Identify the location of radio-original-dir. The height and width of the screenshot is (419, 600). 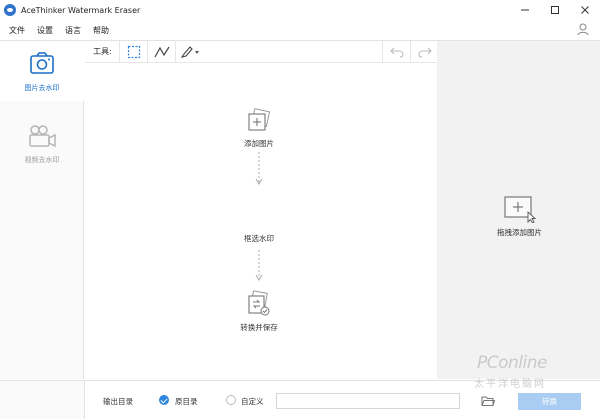
(164, 400).